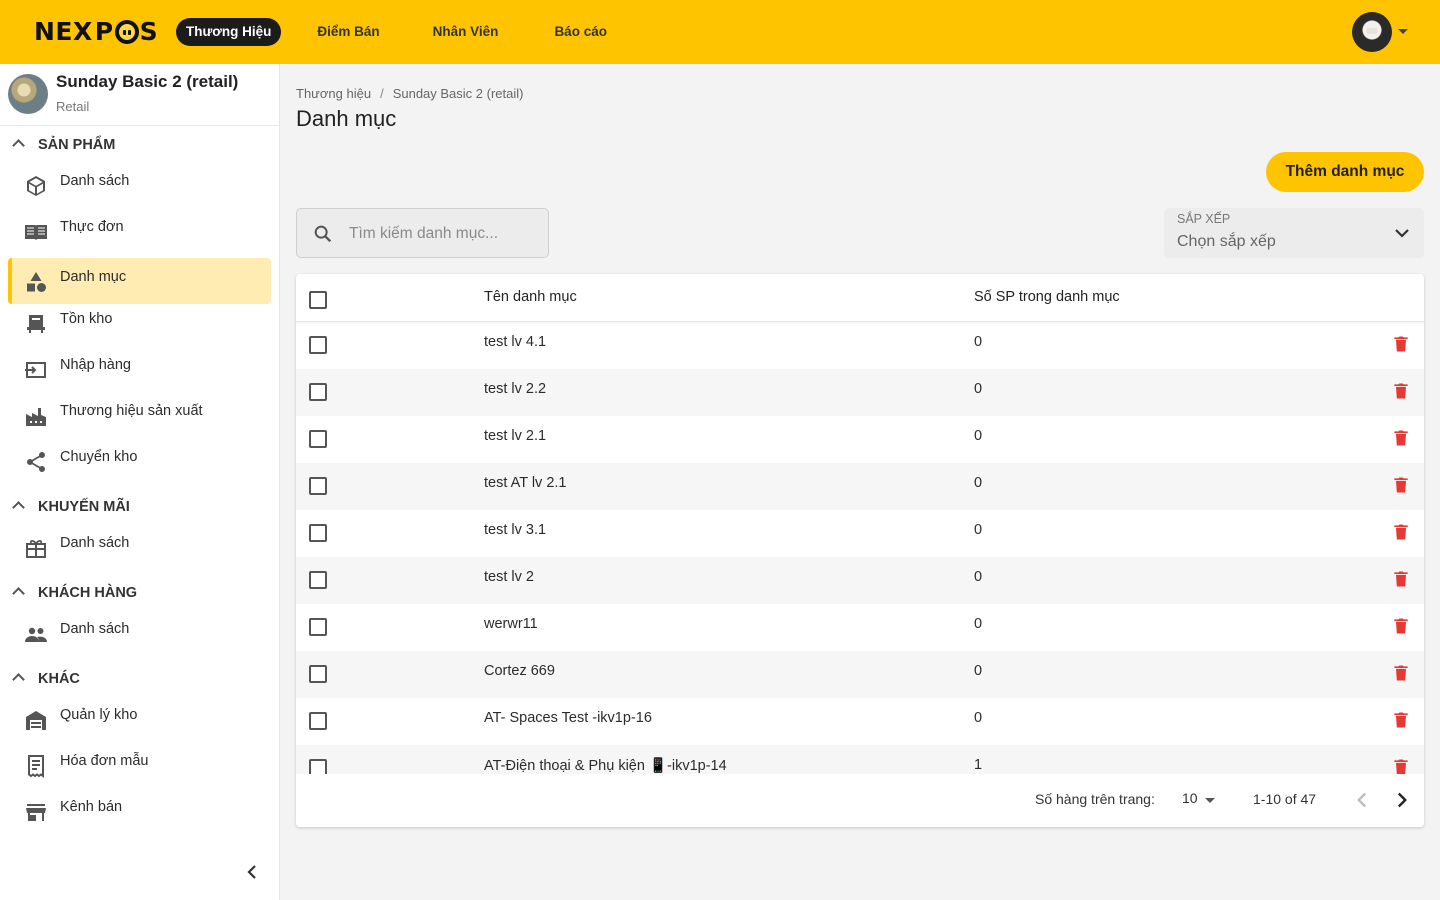 This screenshot has width=1440, height=900. Describe the element at coordinates (139, 231) in the screenshot. I see `sidebar-item-thuc-don: Thực đơn` at that location.